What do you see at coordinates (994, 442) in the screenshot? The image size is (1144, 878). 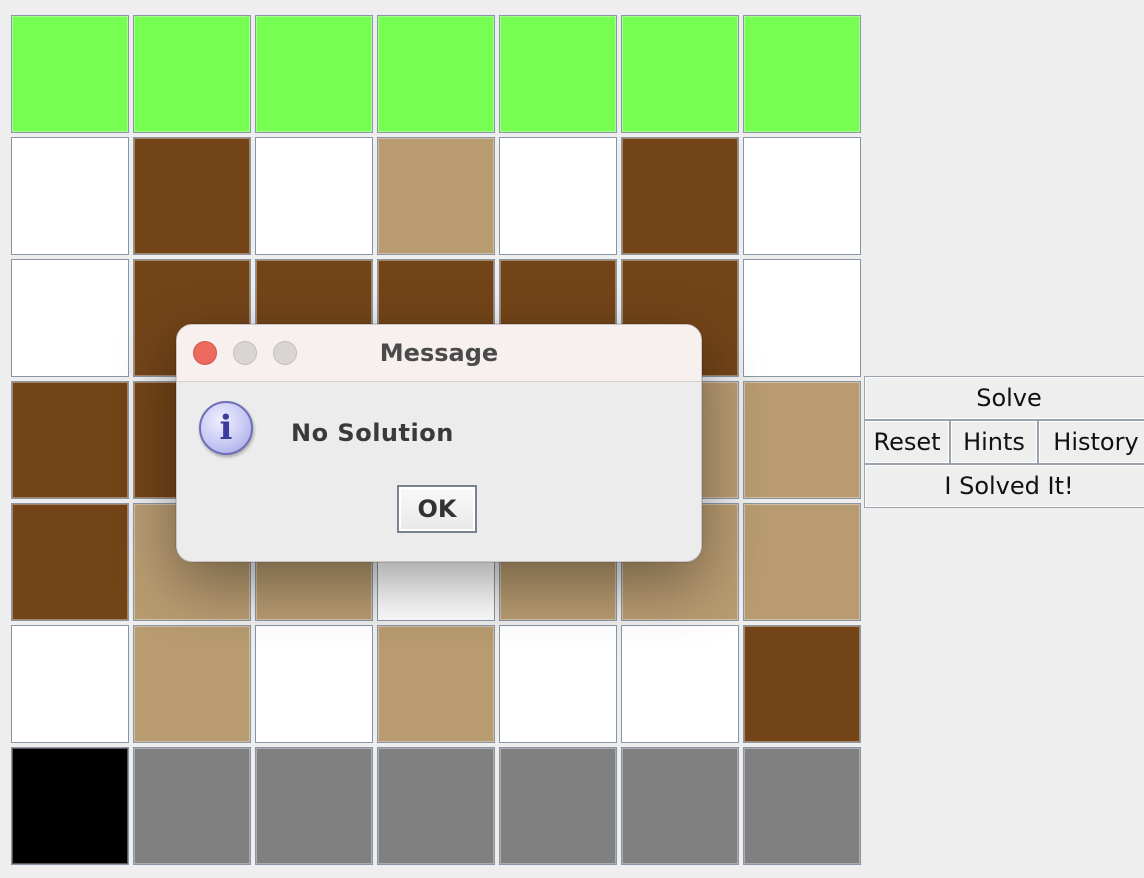 I see `hints-button: Hints` at bounding box center [994, 442].